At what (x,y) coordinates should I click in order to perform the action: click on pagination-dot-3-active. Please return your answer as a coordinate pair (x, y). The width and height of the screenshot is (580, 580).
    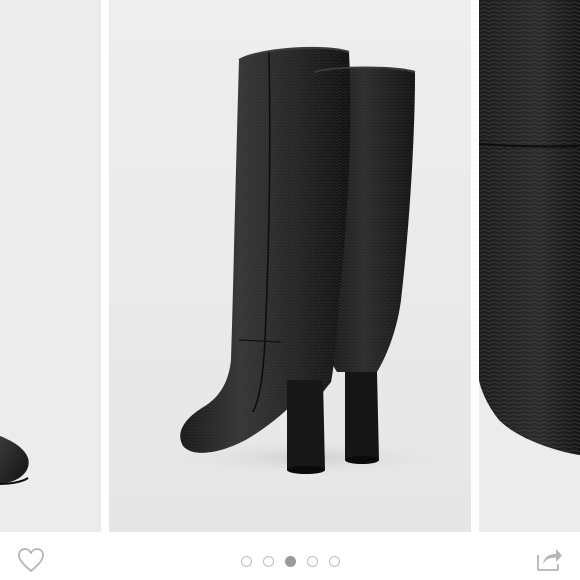
    Looking at the image, I should click on (290, 561).